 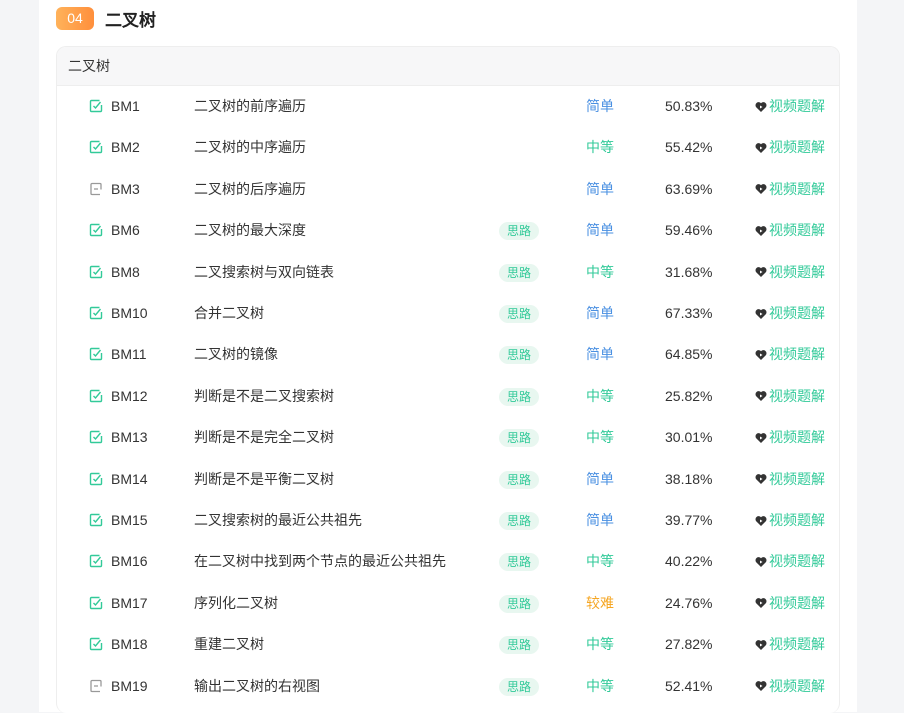 What do you see at coordinates (689, 561) in the screenshot?
I see `pass-rate: 40.22%` at bounding box center [689, 561].